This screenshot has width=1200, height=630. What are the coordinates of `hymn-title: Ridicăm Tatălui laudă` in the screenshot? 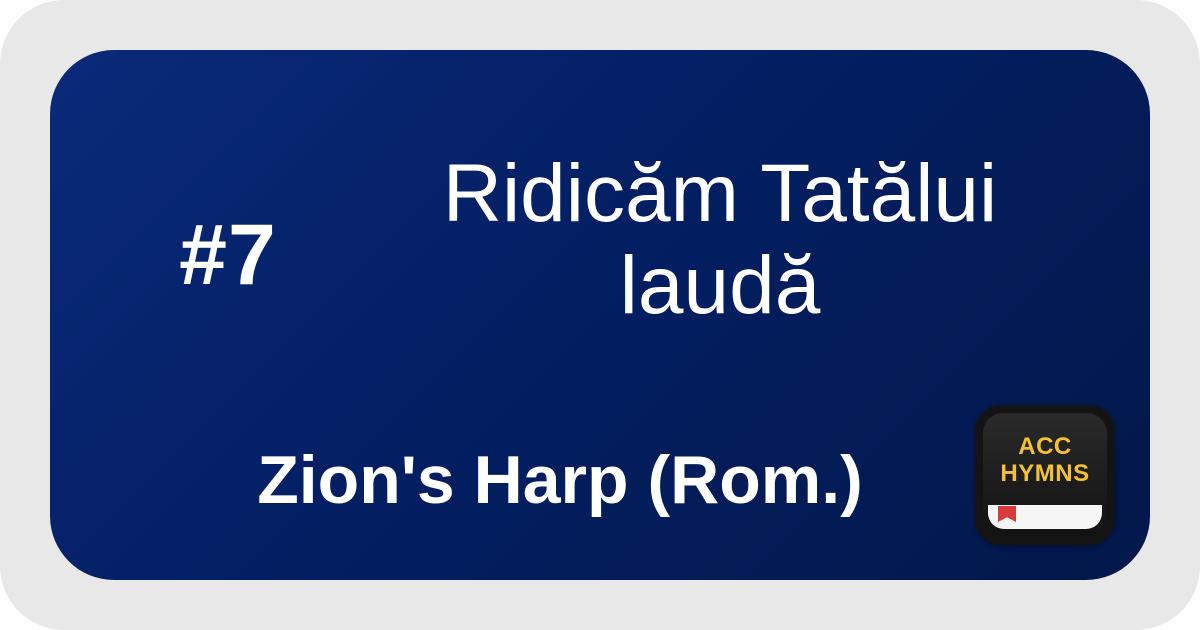 It's located at (720, 239).